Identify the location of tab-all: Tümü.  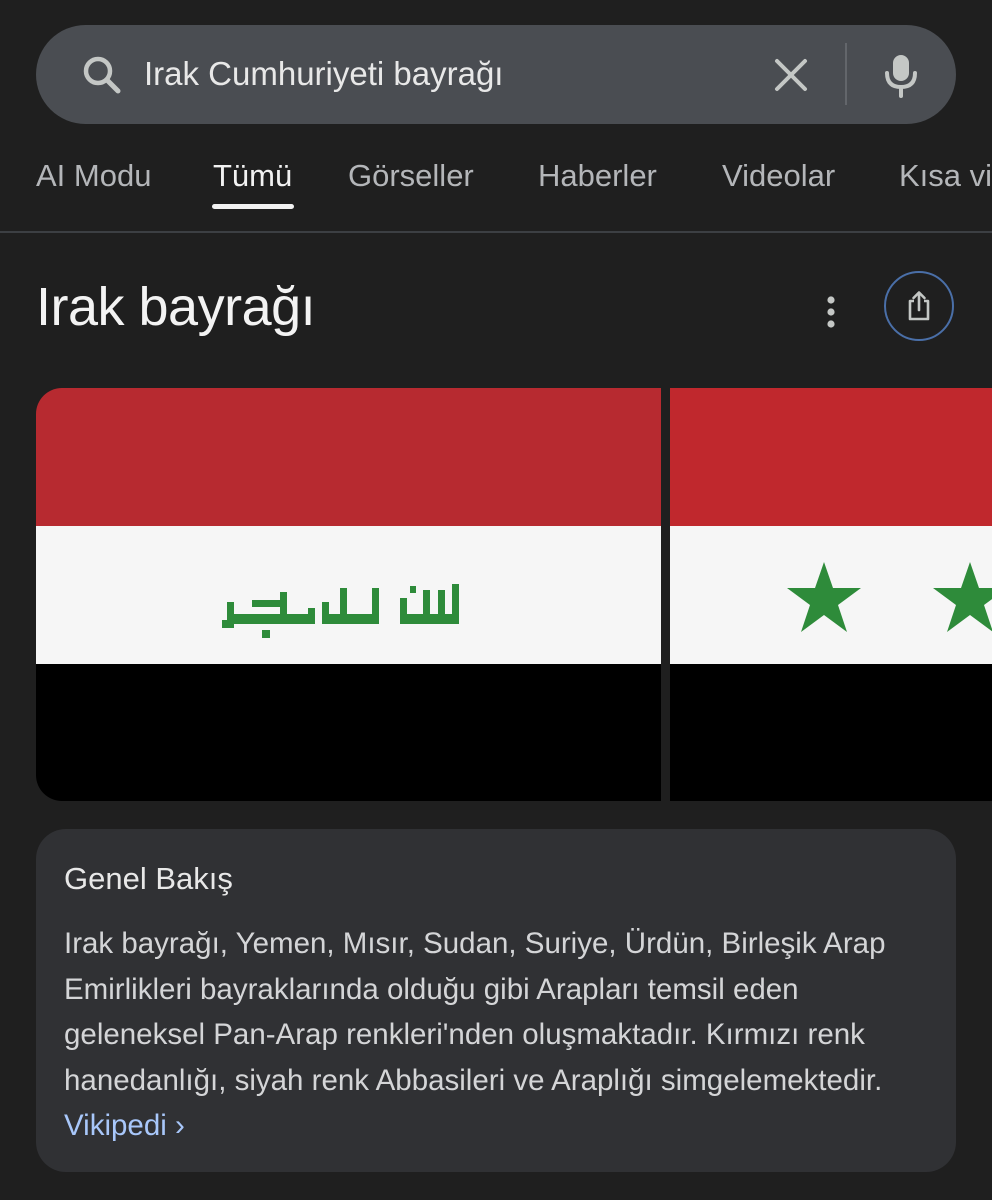
(252, 176).